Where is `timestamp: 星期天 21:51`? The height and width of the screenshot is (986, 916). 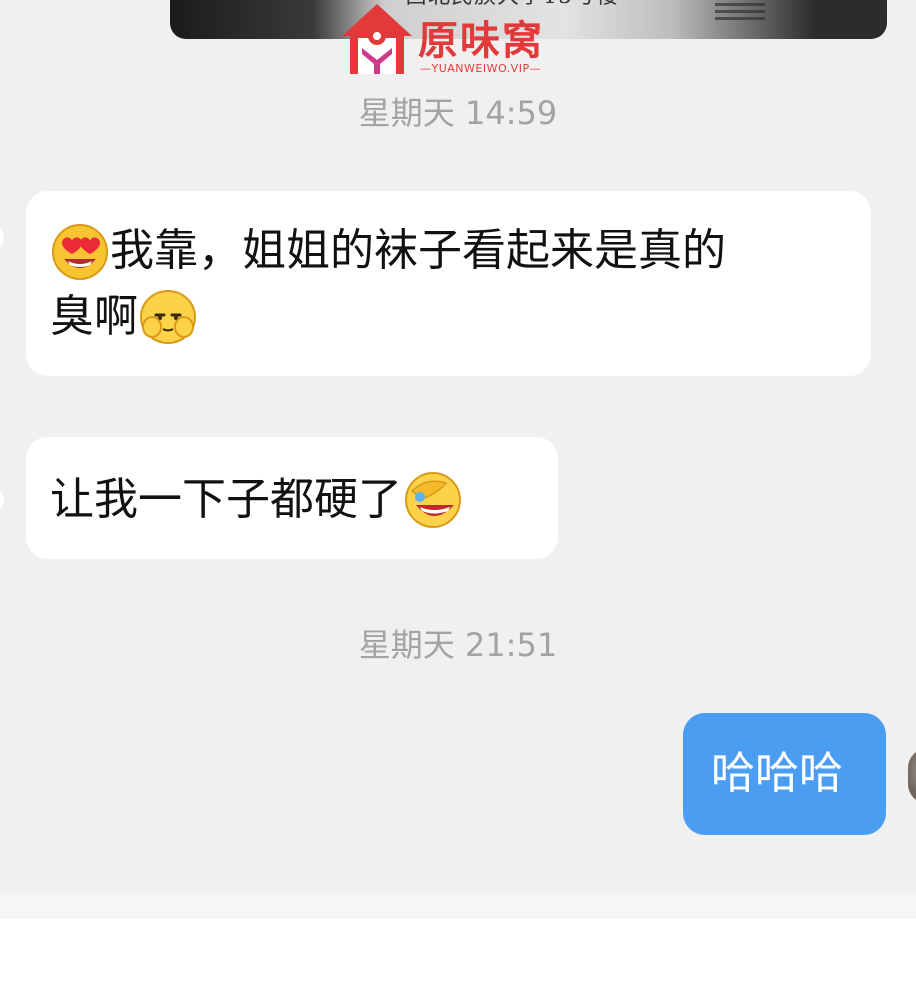
timestamp: 星期天 21:51 is located at coordinates (458, 645).